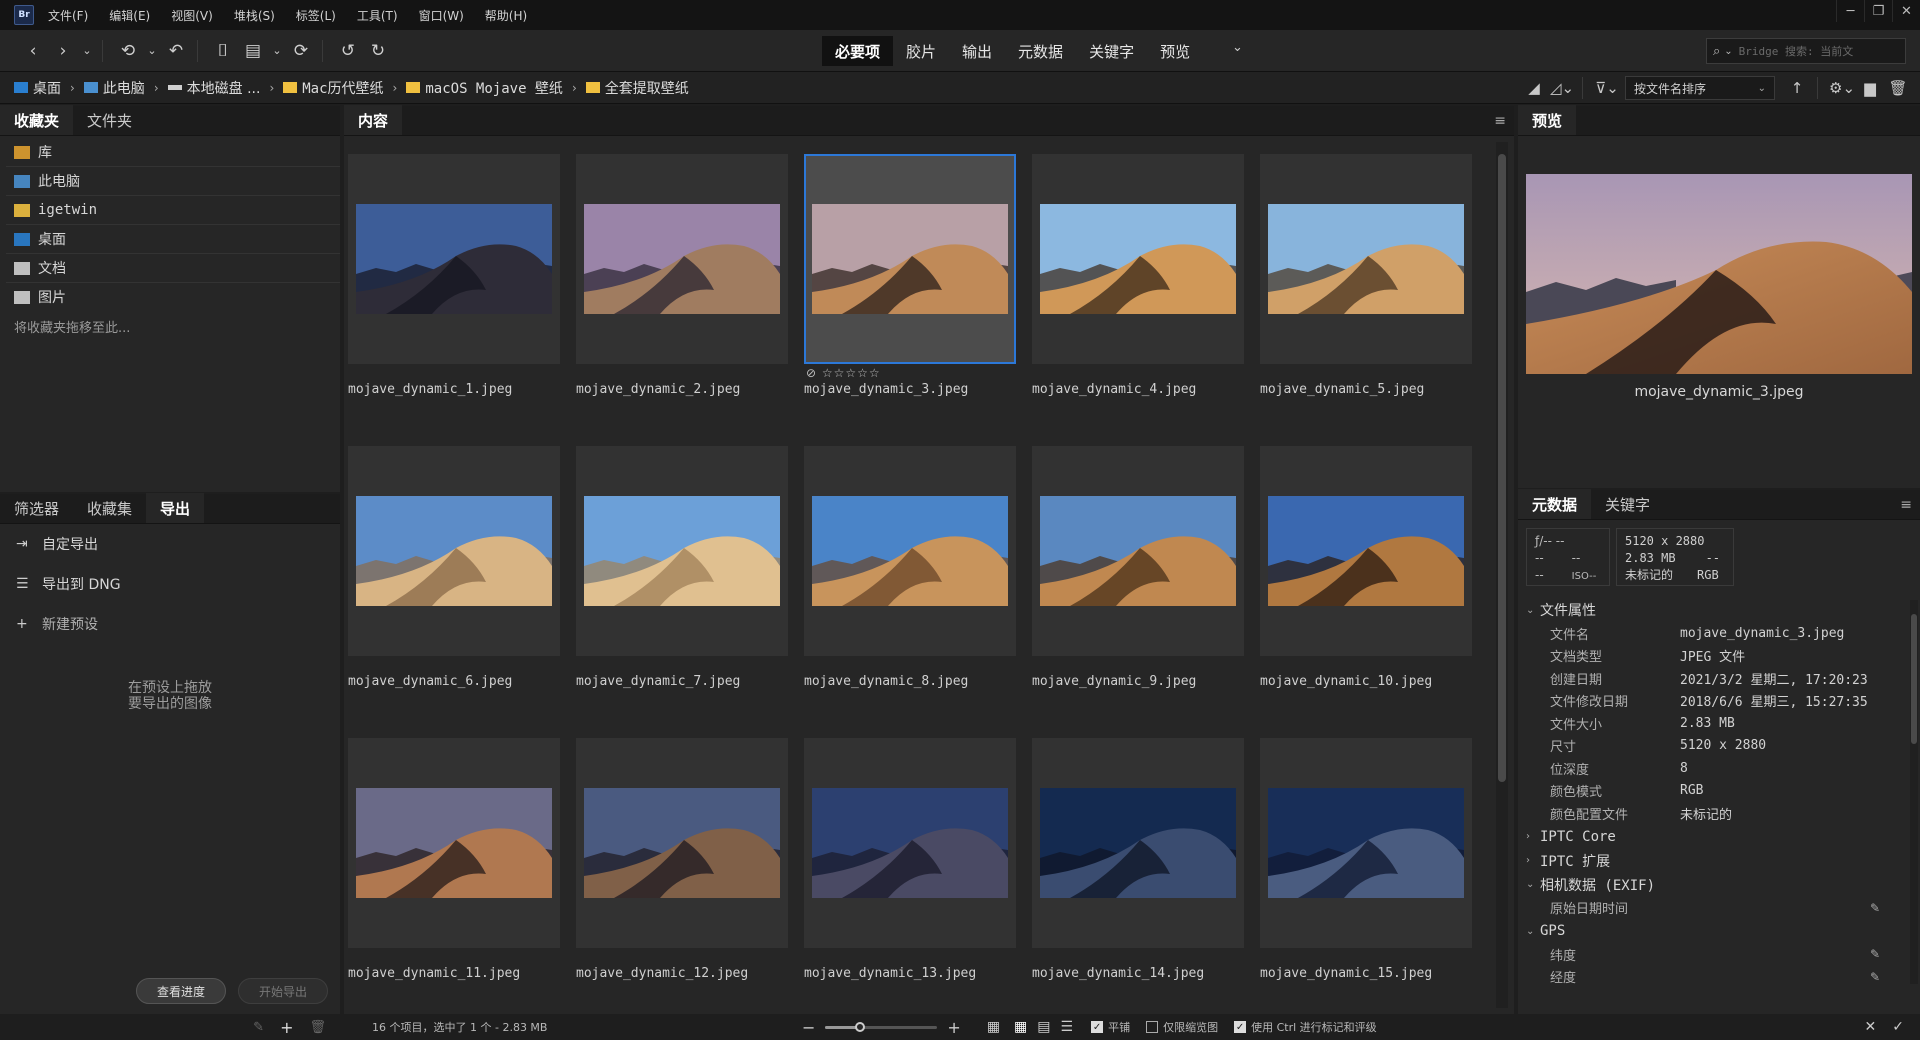 This screenshot has width=1920, height=1040. I want to click on rotate-left-icon: ↺, so click(348, 51).